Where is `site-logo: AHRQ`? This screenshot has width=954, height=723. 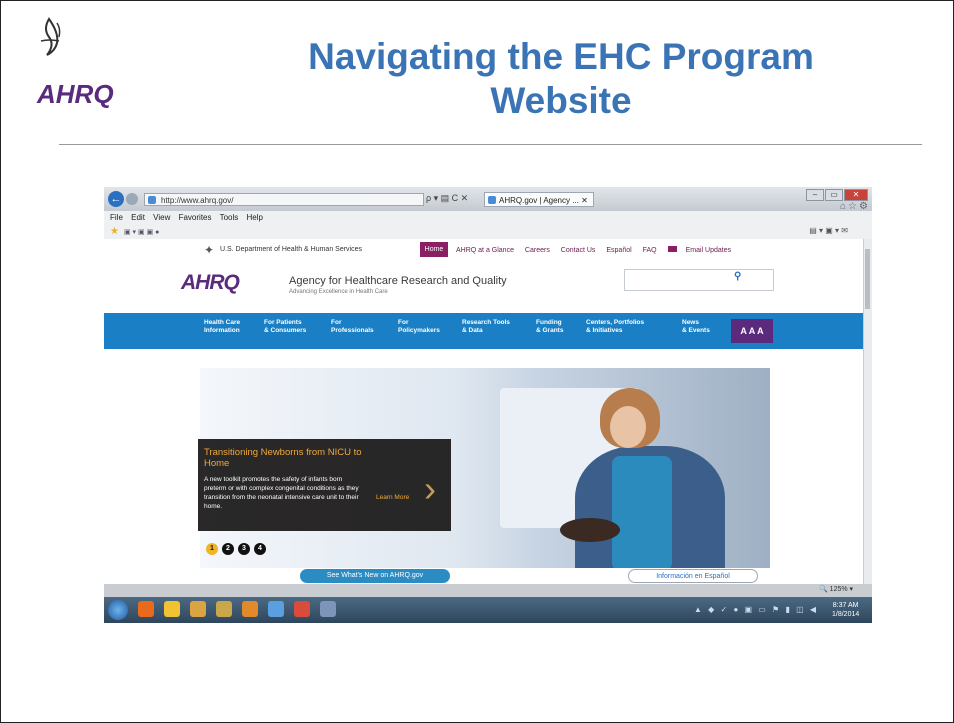
site-logo: AHRQ is located at coordinates (210, 283).